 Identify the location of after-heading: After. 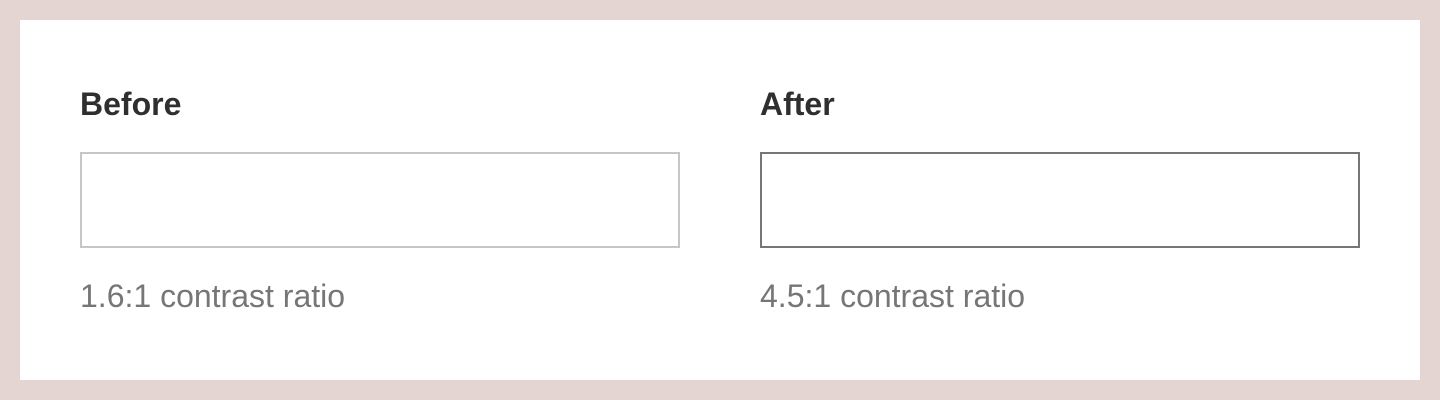
(797, 104).